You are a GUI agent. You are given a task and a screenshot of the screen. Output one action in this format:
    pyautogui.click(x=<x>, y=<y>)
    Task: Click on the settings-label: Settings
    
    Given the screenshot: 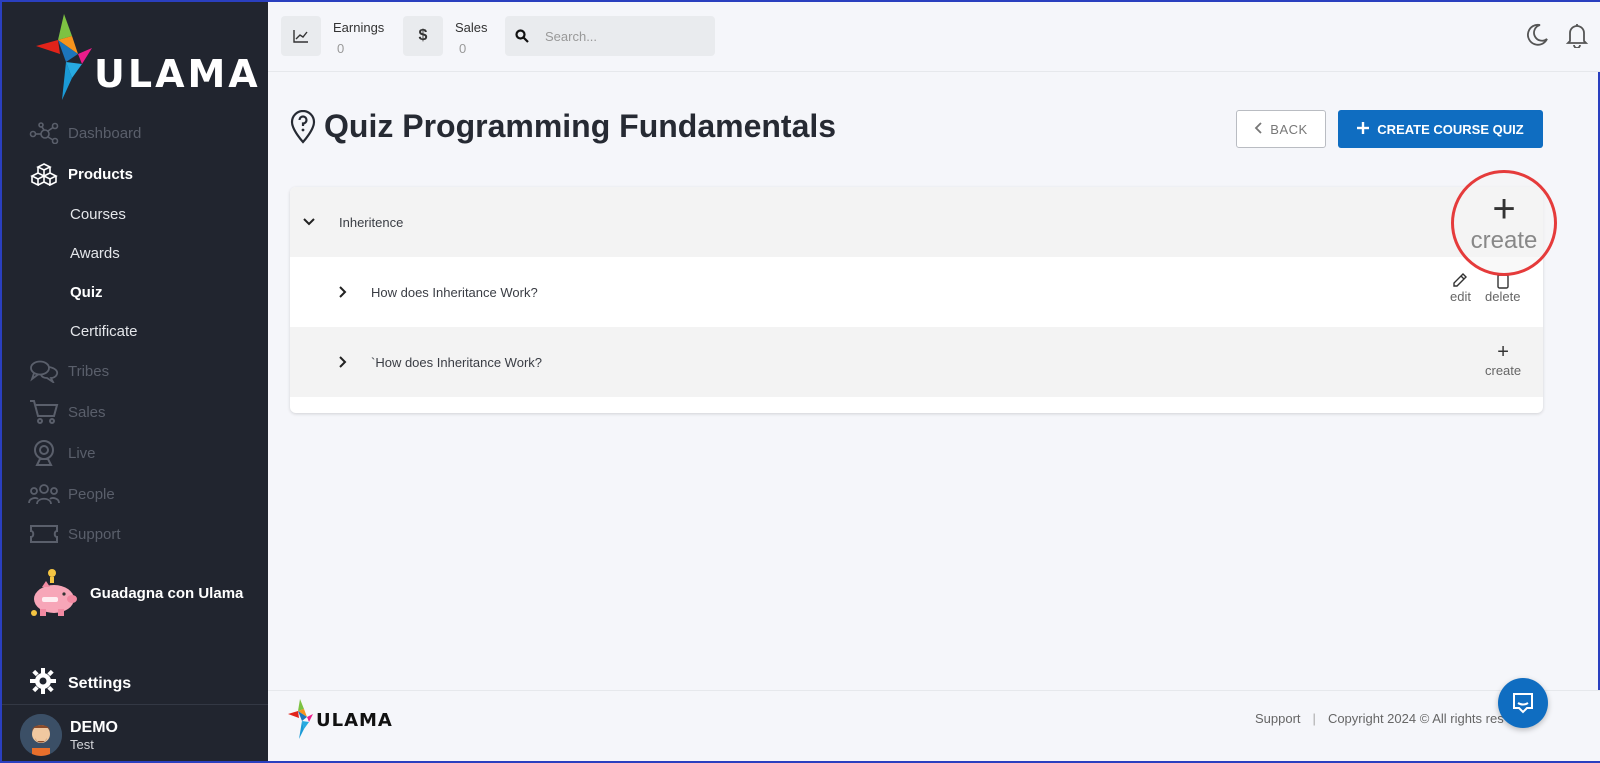 What is the action you would take?
    pyautogui.click(x=100, y=683)
    